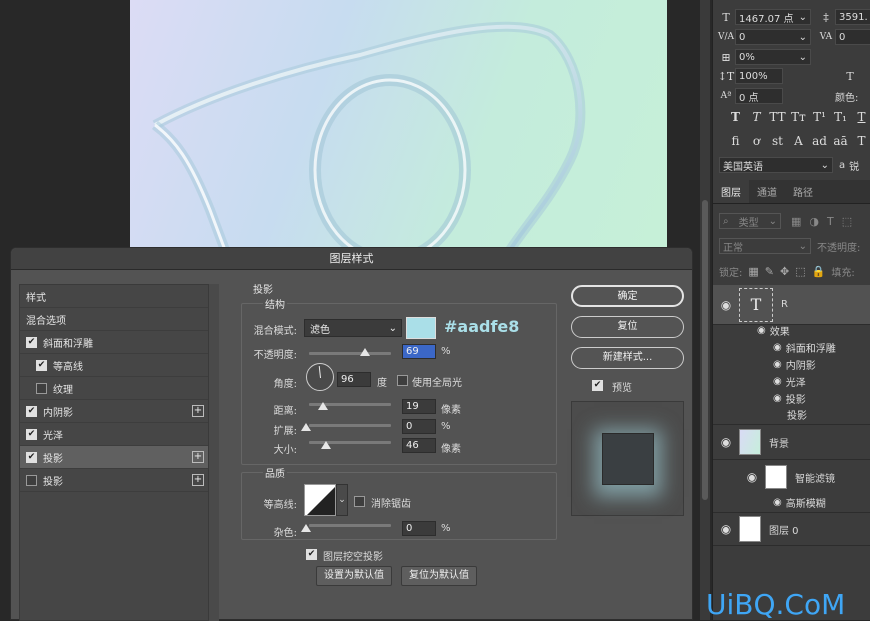 The image size is (870, 621). I want to click on superscript-icon: T¹, so click(819, 117).